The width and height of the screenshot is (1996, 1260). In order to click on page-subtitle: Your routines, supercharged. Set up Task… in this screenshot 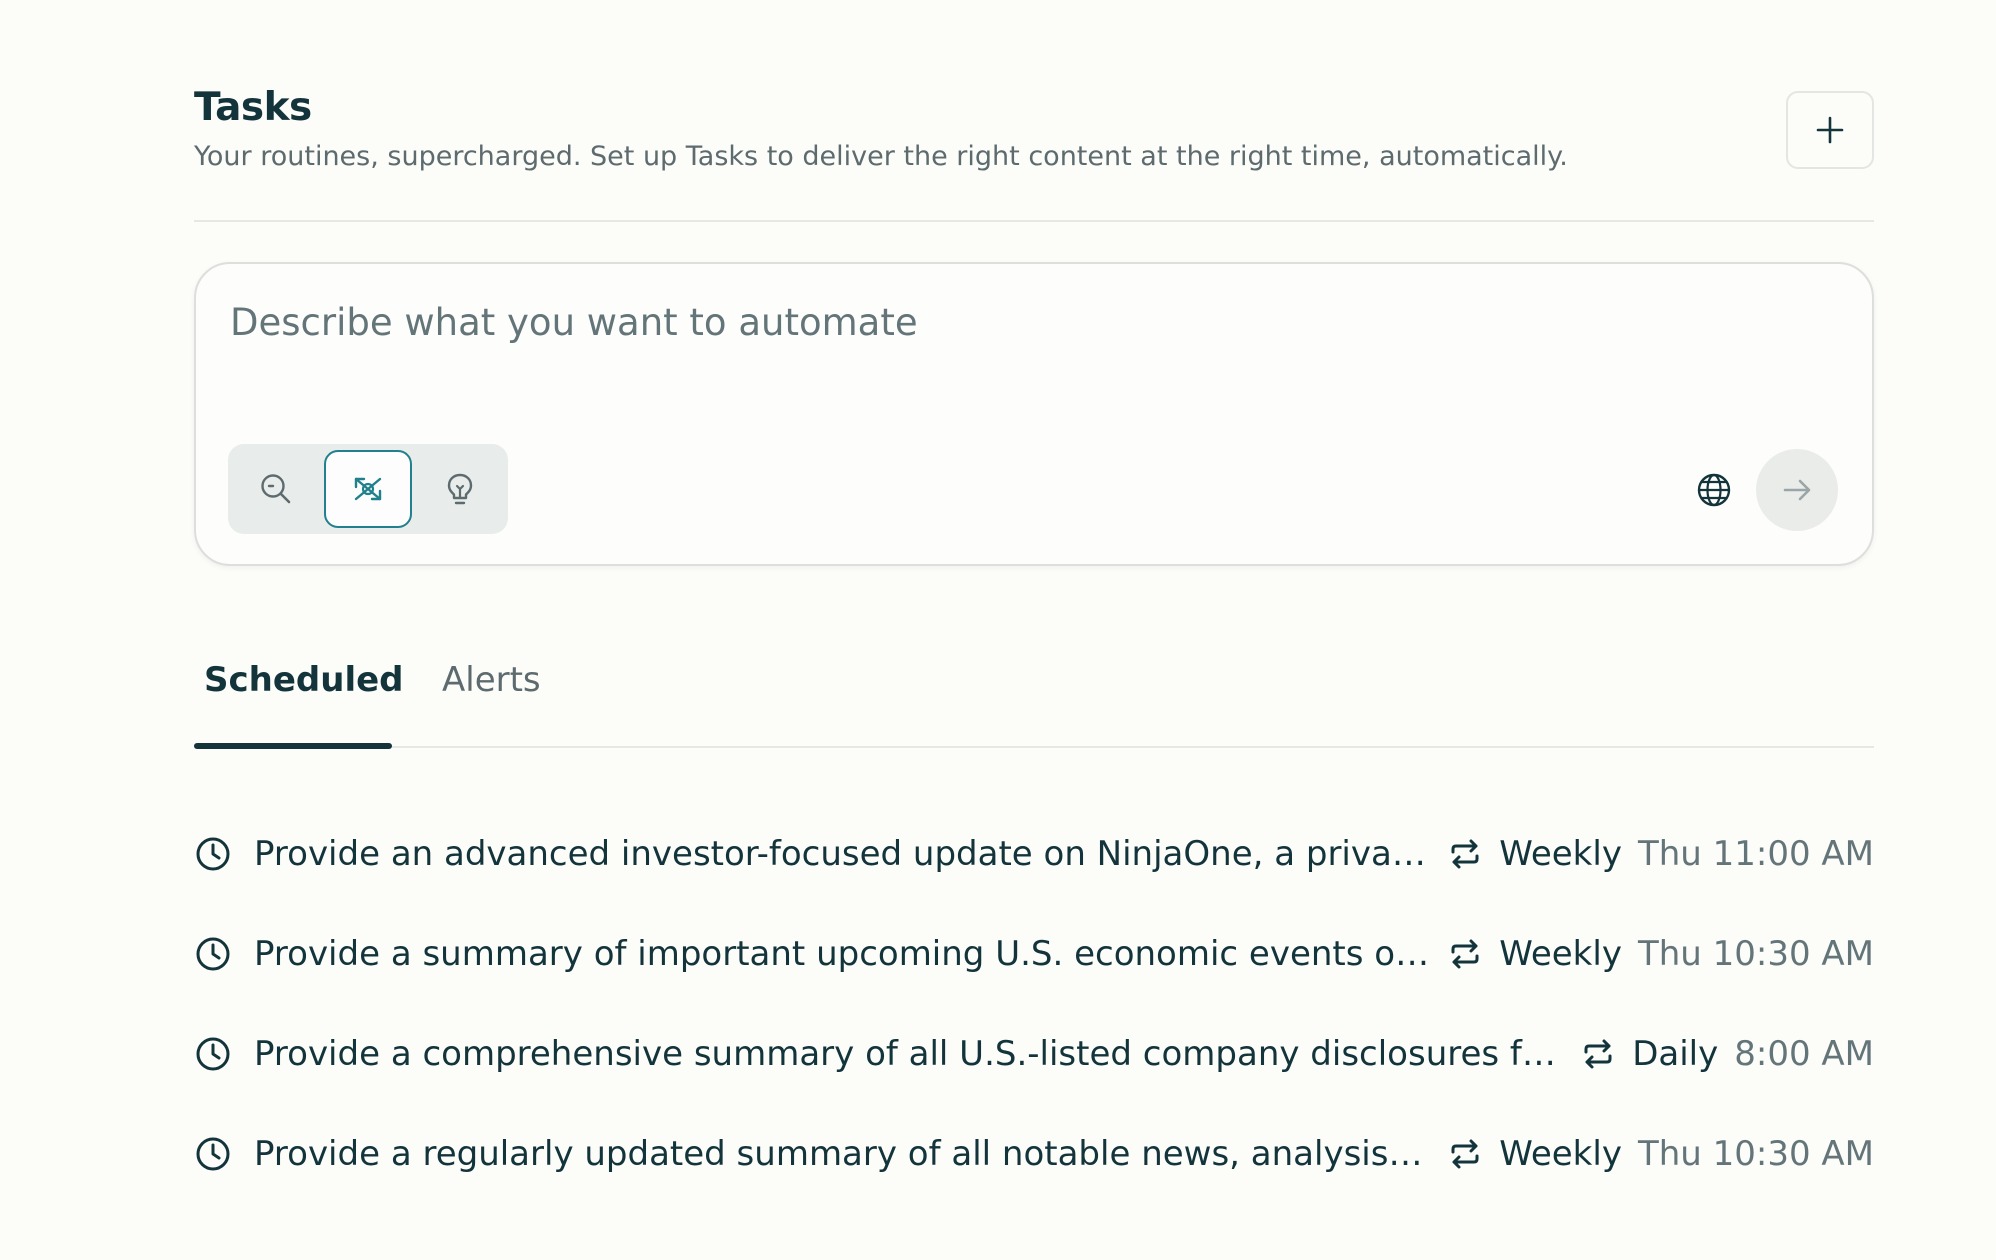, I will do `click(881, 156)`.